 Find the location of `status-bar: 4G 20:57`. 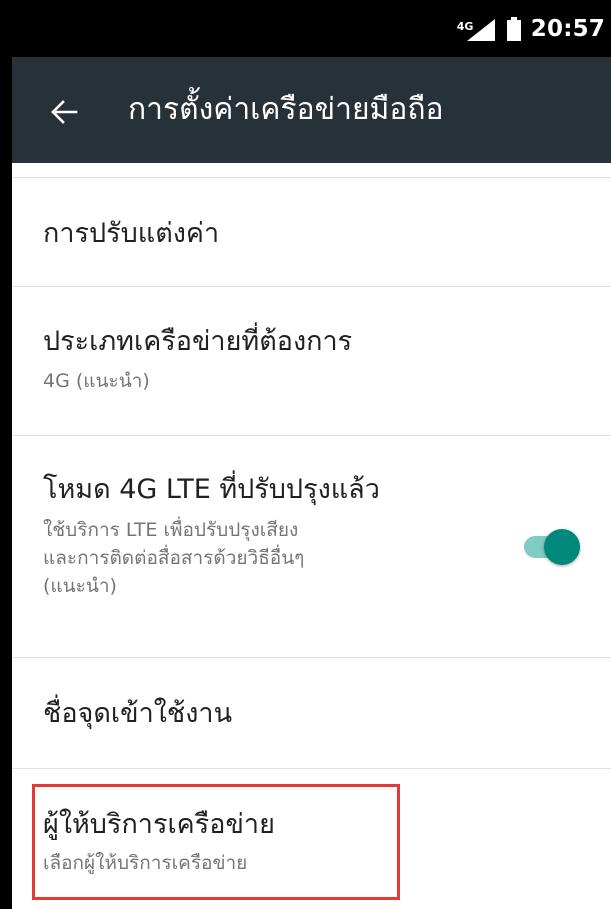

status-bar: 4G 20:57 is located at coordinates (311, 28).